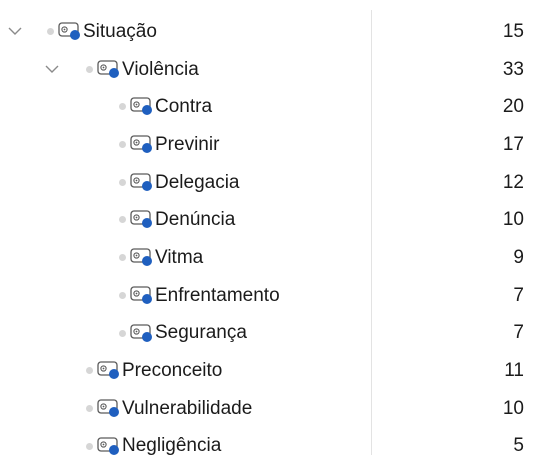 This screenshot has height=465, width=537. What do you see at coordinates (513, 144) in the screenshot?
I see `tree-row-count: 17` at bounding box center [513, 144].